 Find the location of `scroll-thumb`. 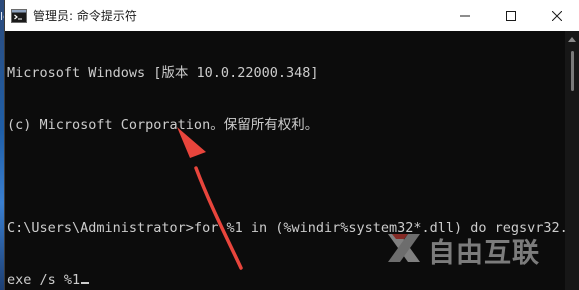

scroll-thumb is located at coordinates (572, 71).